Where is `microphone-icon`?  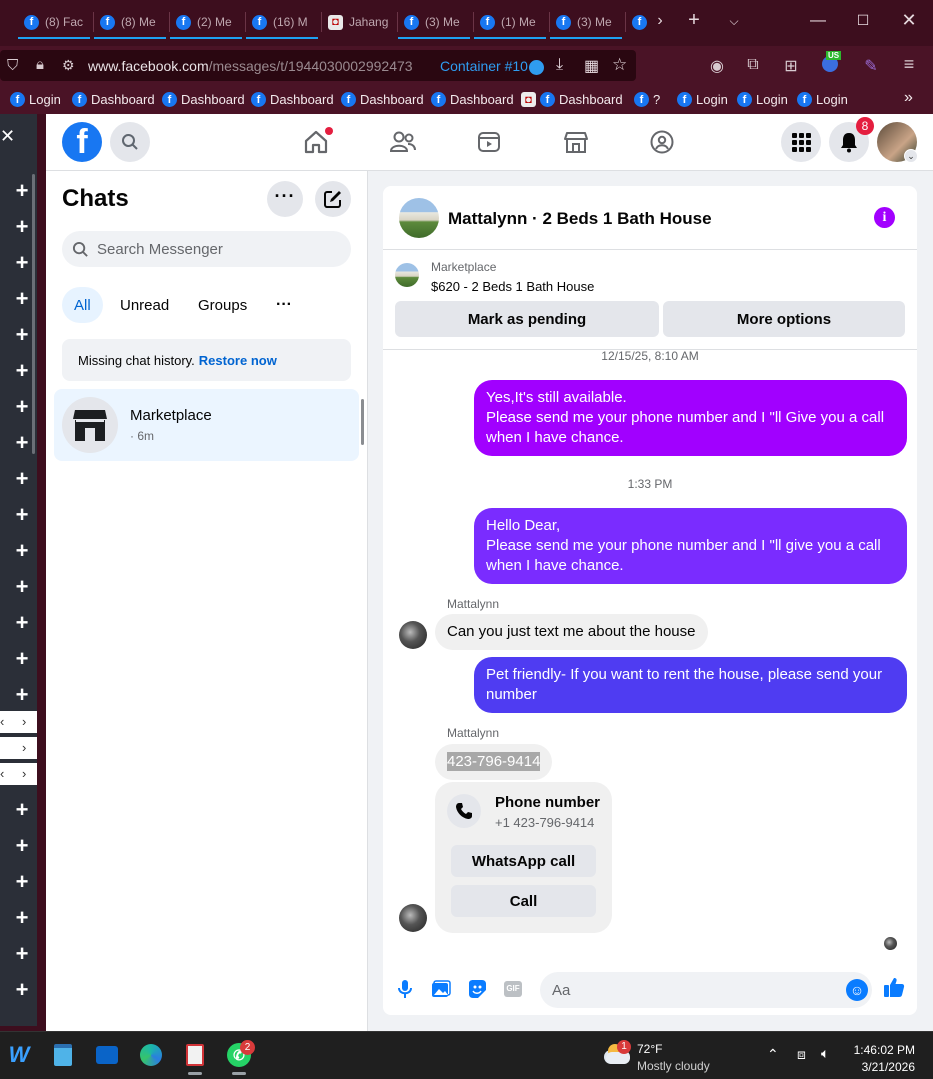 microphone-icon is located at coordinates (405, 989).